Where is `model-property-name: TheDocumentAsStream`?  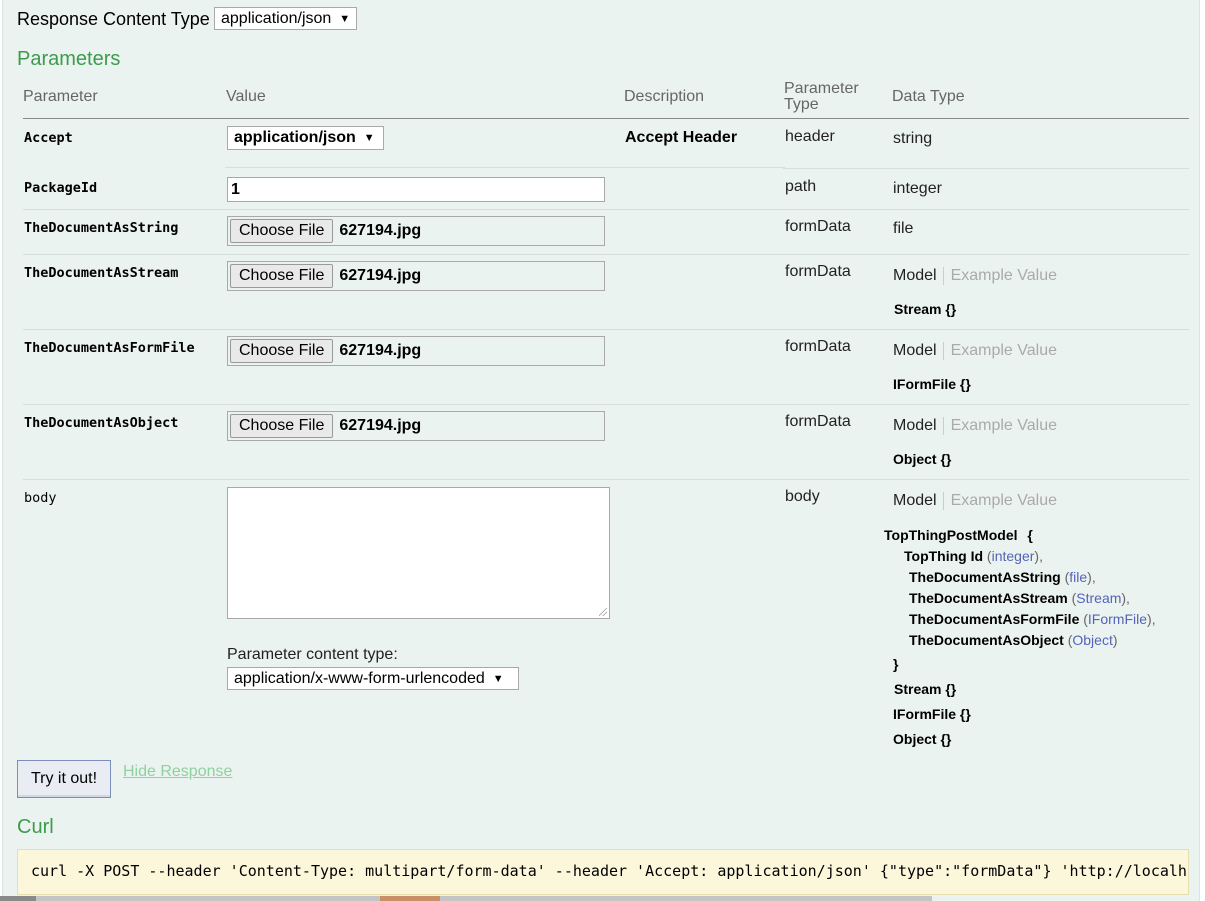
model-property-name: TheDocumentAsStream is located at coordinates (988, 598).